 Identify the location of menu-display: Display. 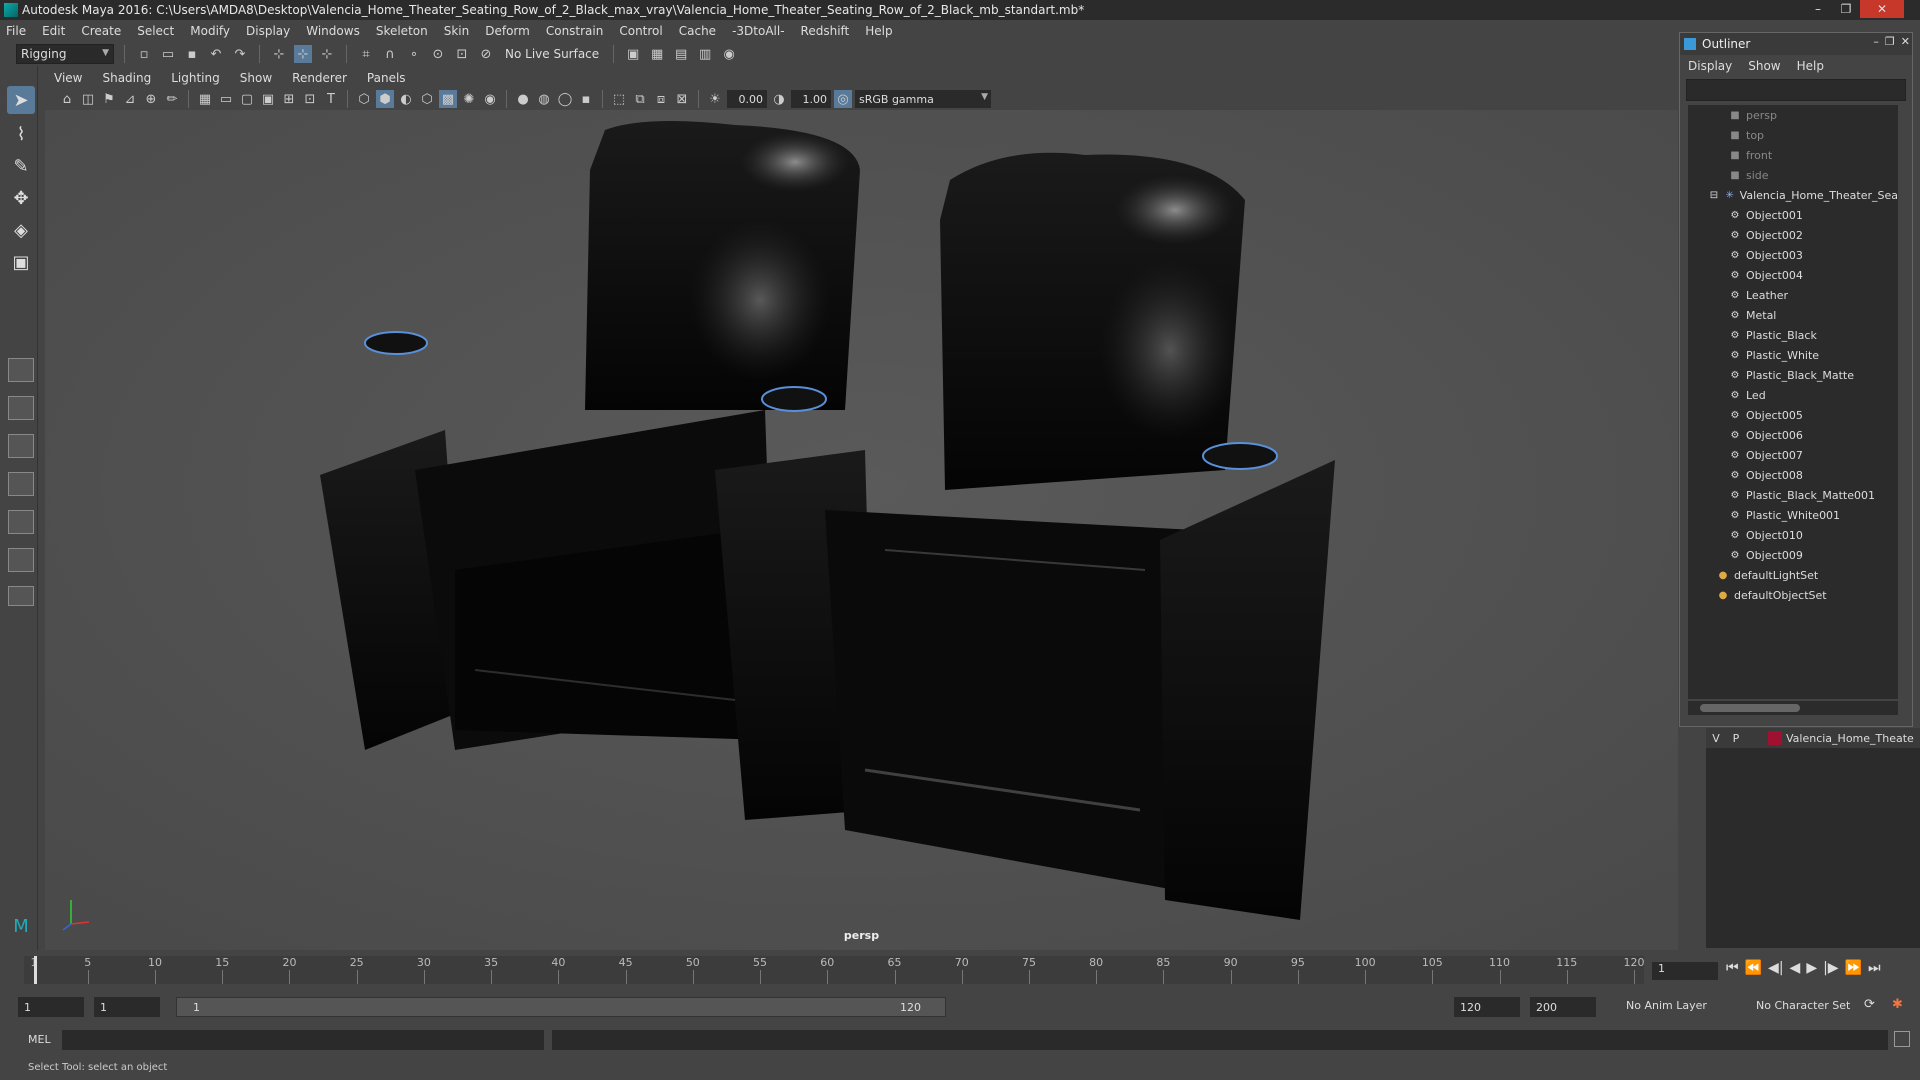
(268, 31).